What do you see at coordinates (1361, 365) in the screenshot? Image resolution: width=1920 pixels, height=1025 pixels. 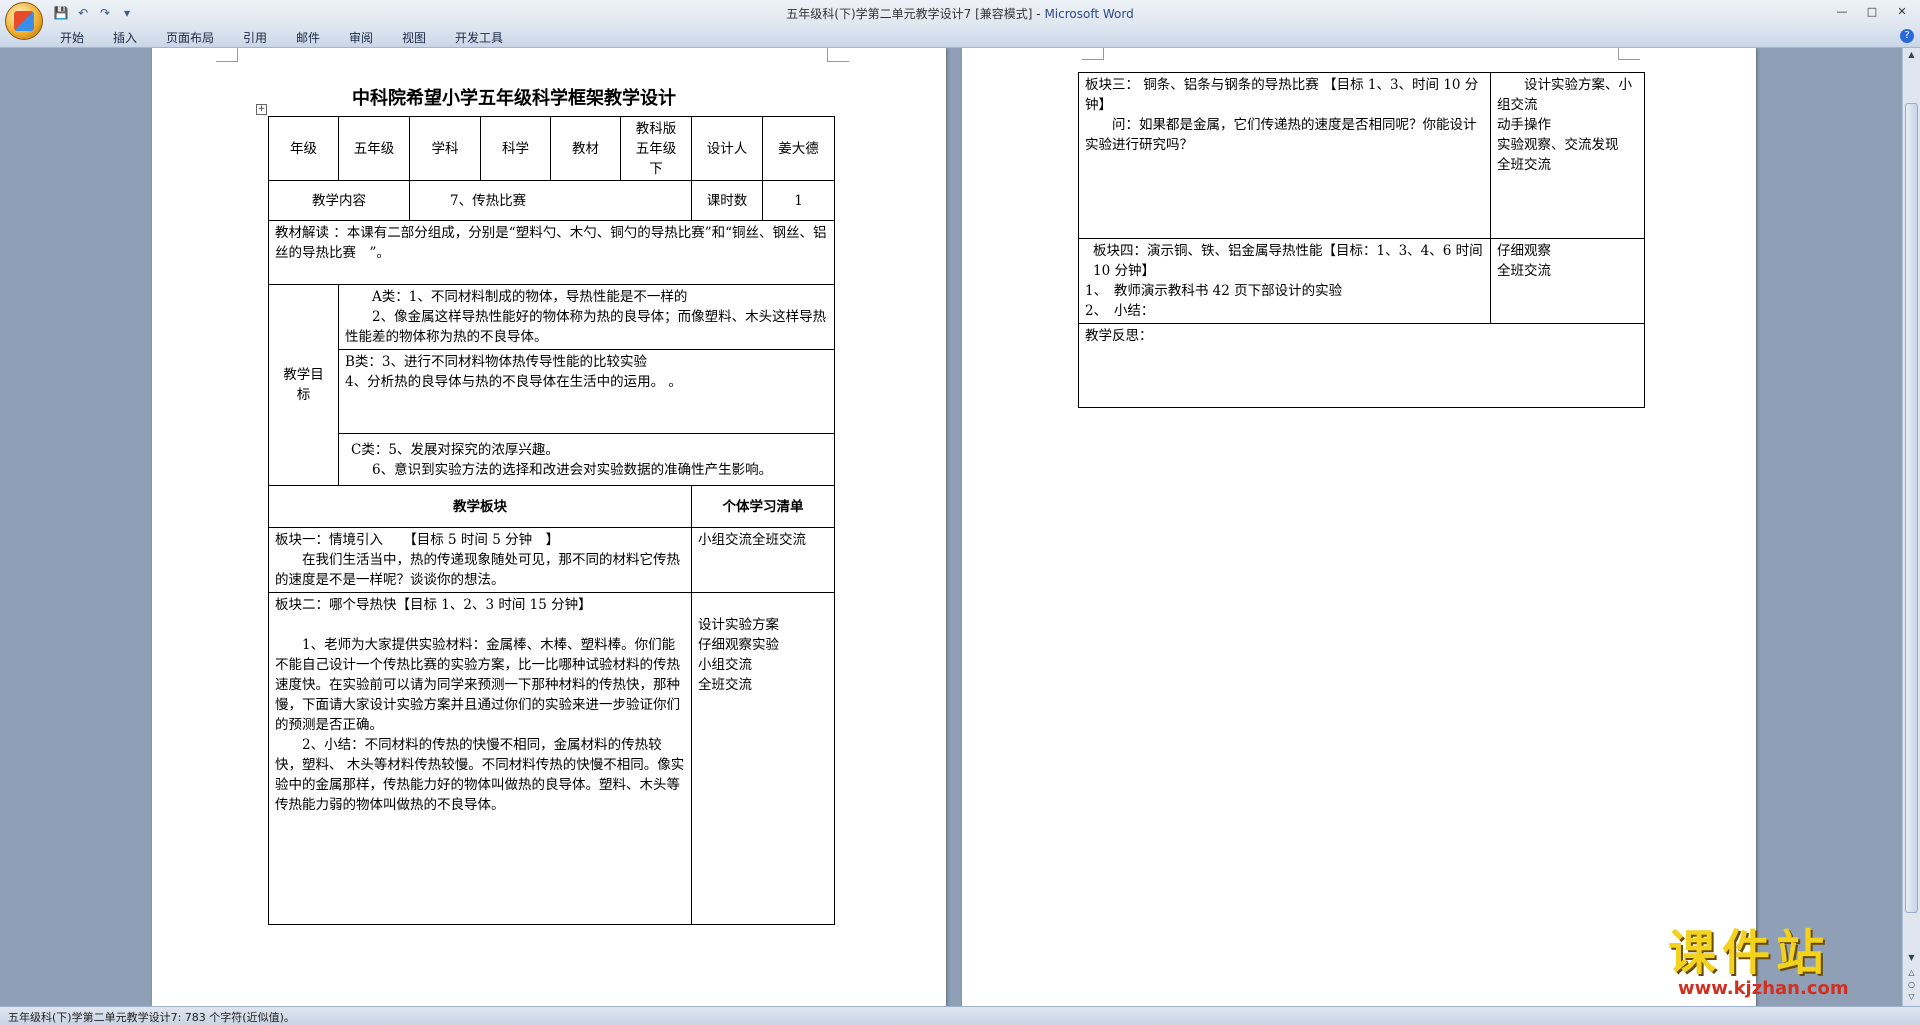 I see `table-row: 教学反思：` at bounding box center [1361, 365].